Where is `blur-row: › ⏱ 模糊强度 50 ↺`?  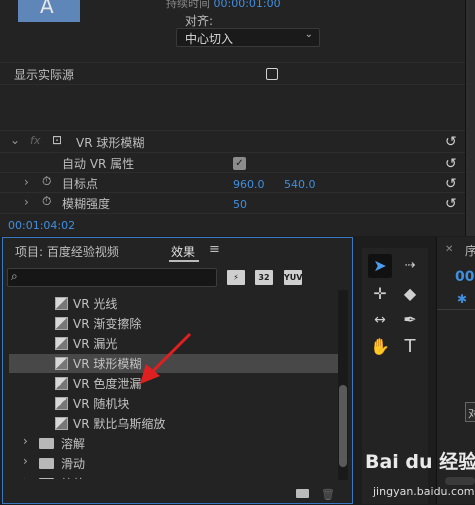 blur-row: › ⏱ 模糊强度 50 ↺ is located at coordinates (232, 203).